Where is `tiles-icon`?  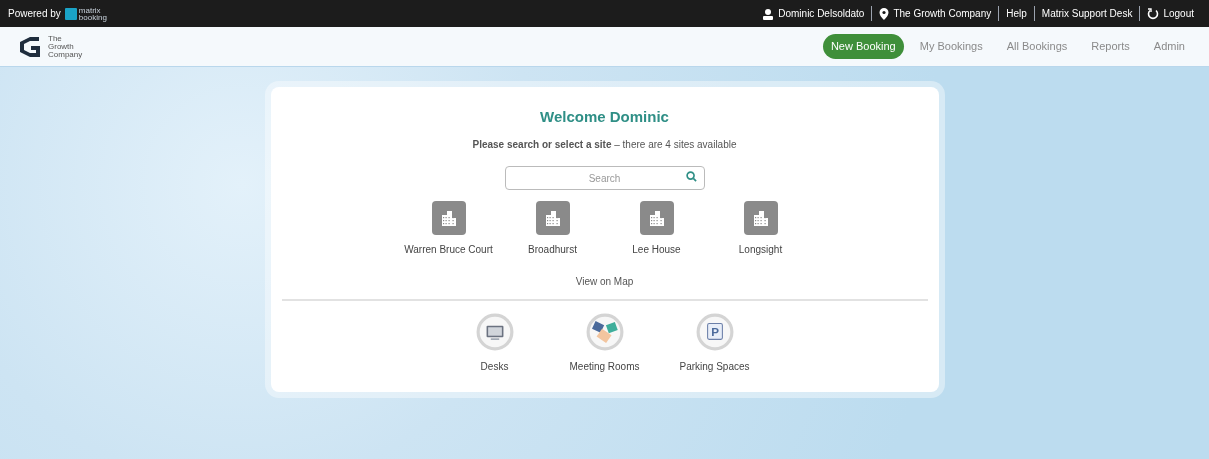 tiles-icon is located at coordinates (604, 331).